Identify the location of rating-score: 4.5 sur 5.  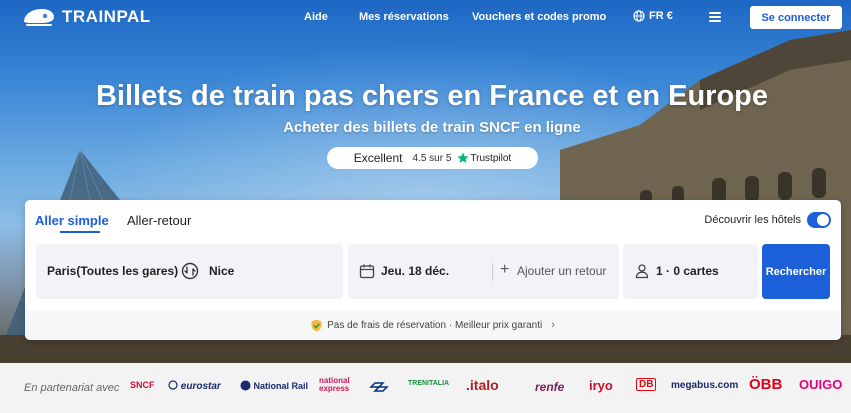
(432, 158).